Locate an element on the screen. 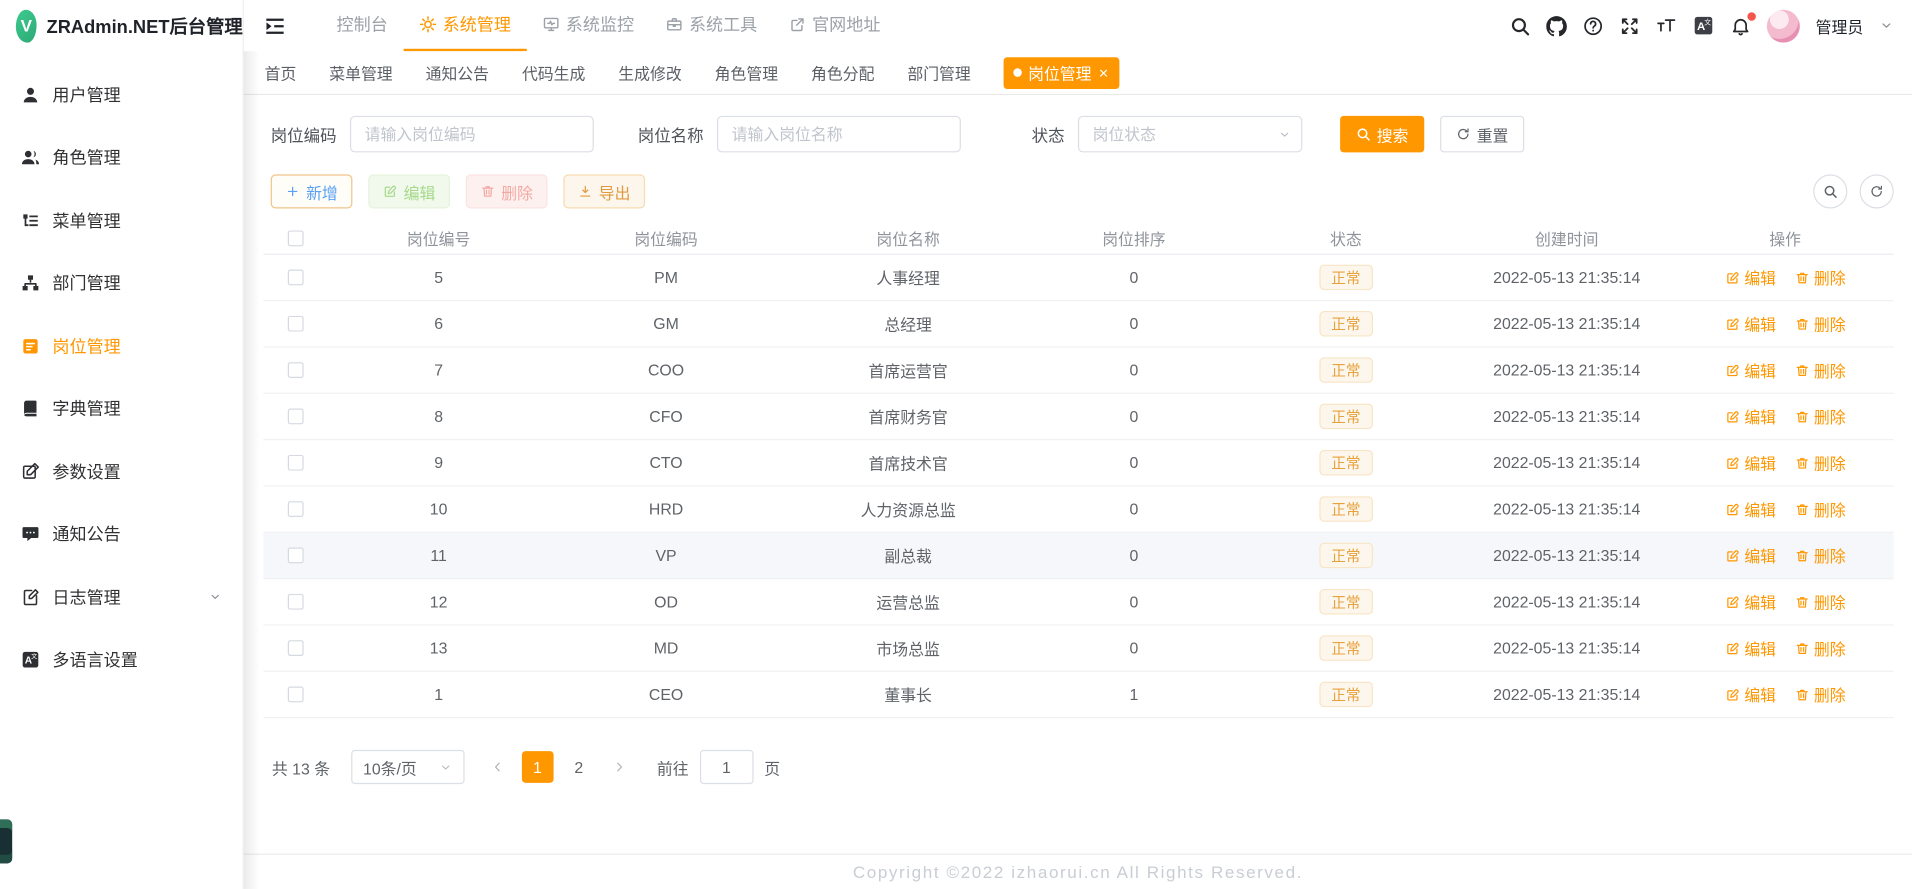 The image size is (1912, 889). tab-codegen: 代码生成 is located at coordinates (553, 72).